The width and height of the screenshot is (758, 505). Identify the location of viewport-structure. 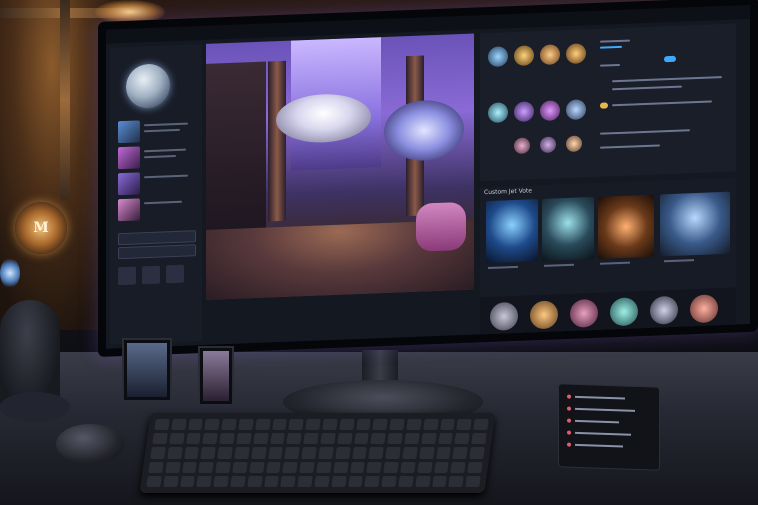
(236, 147).